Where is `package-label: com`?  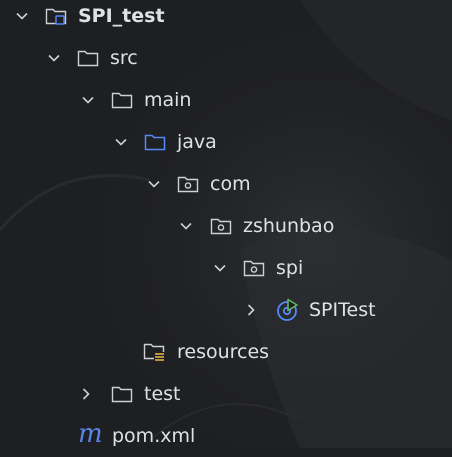
package-label: com is located at coordinates (230, 184).